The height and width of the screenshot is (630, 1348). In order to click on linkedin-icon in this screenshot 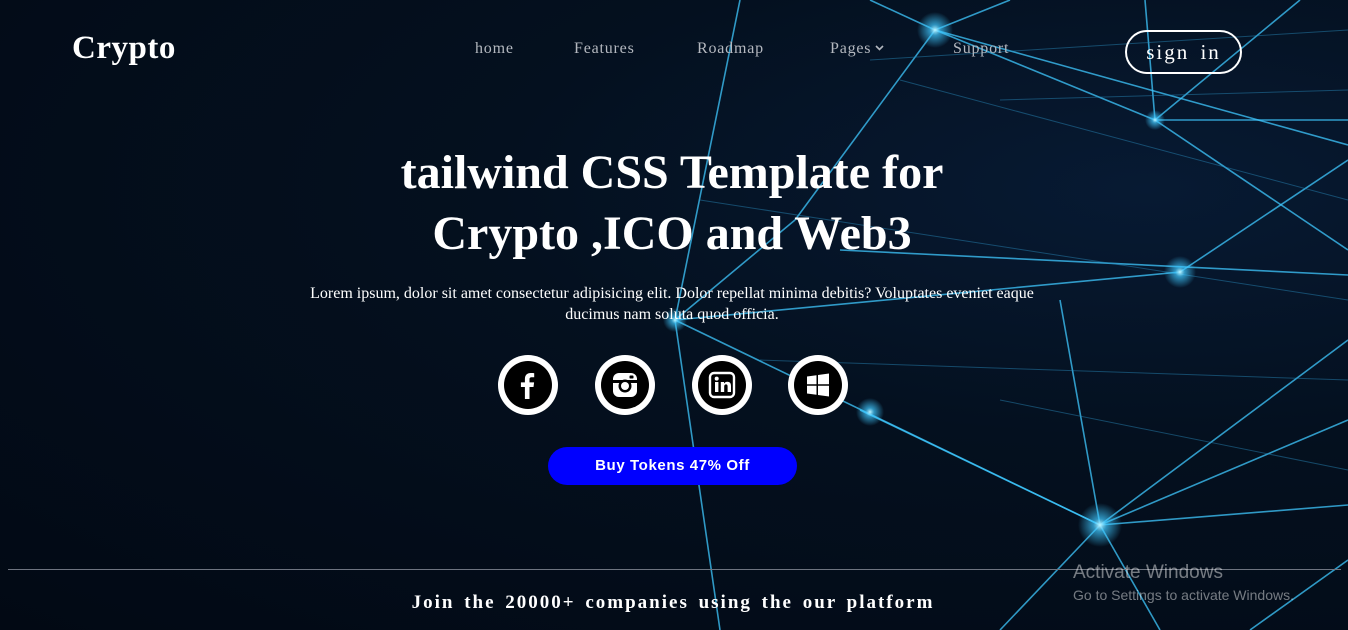, I will do `click(722, 385)`.